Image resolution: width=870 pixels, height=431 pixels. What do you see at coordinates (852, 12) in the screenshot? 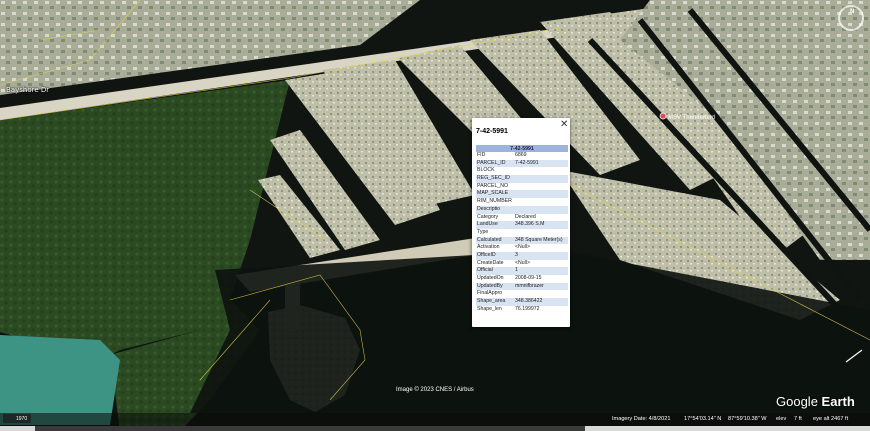
I see `compass-north-label: N` at bounding box center [852, 12].